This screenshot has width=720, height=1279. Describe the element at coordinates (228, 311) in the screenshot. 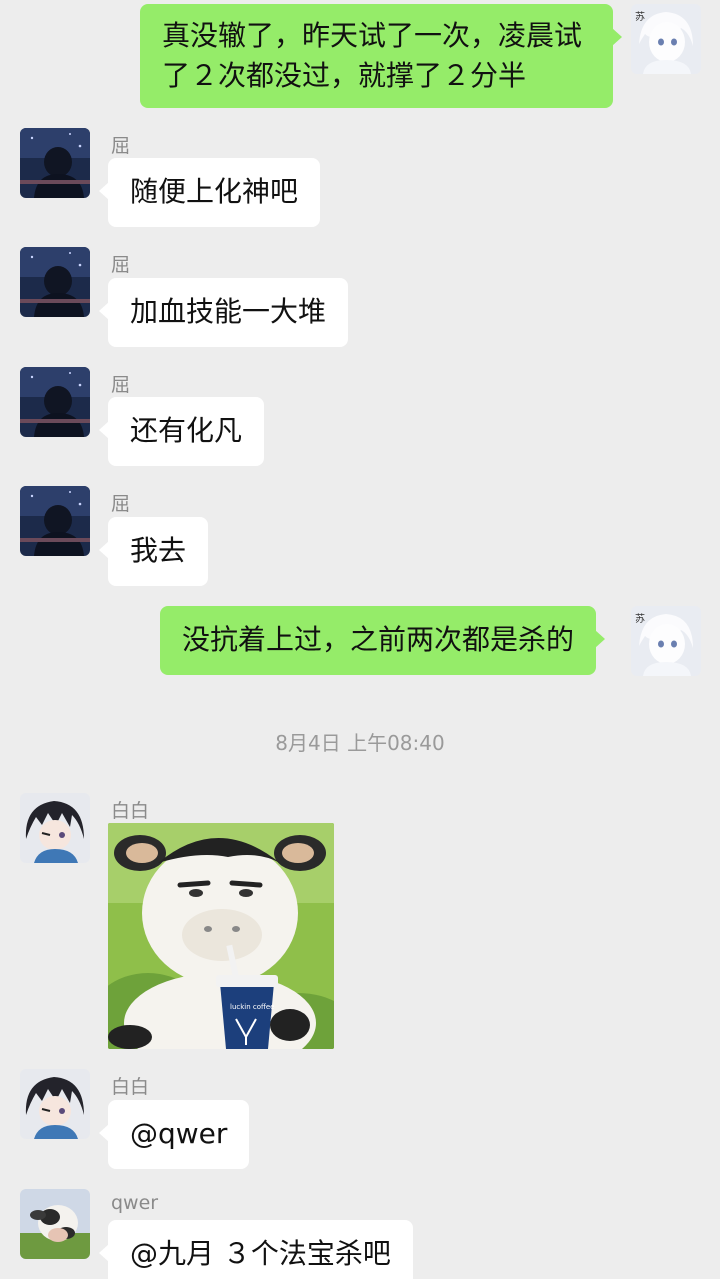

I see `message-text: 加血技能一大堆` at that location.